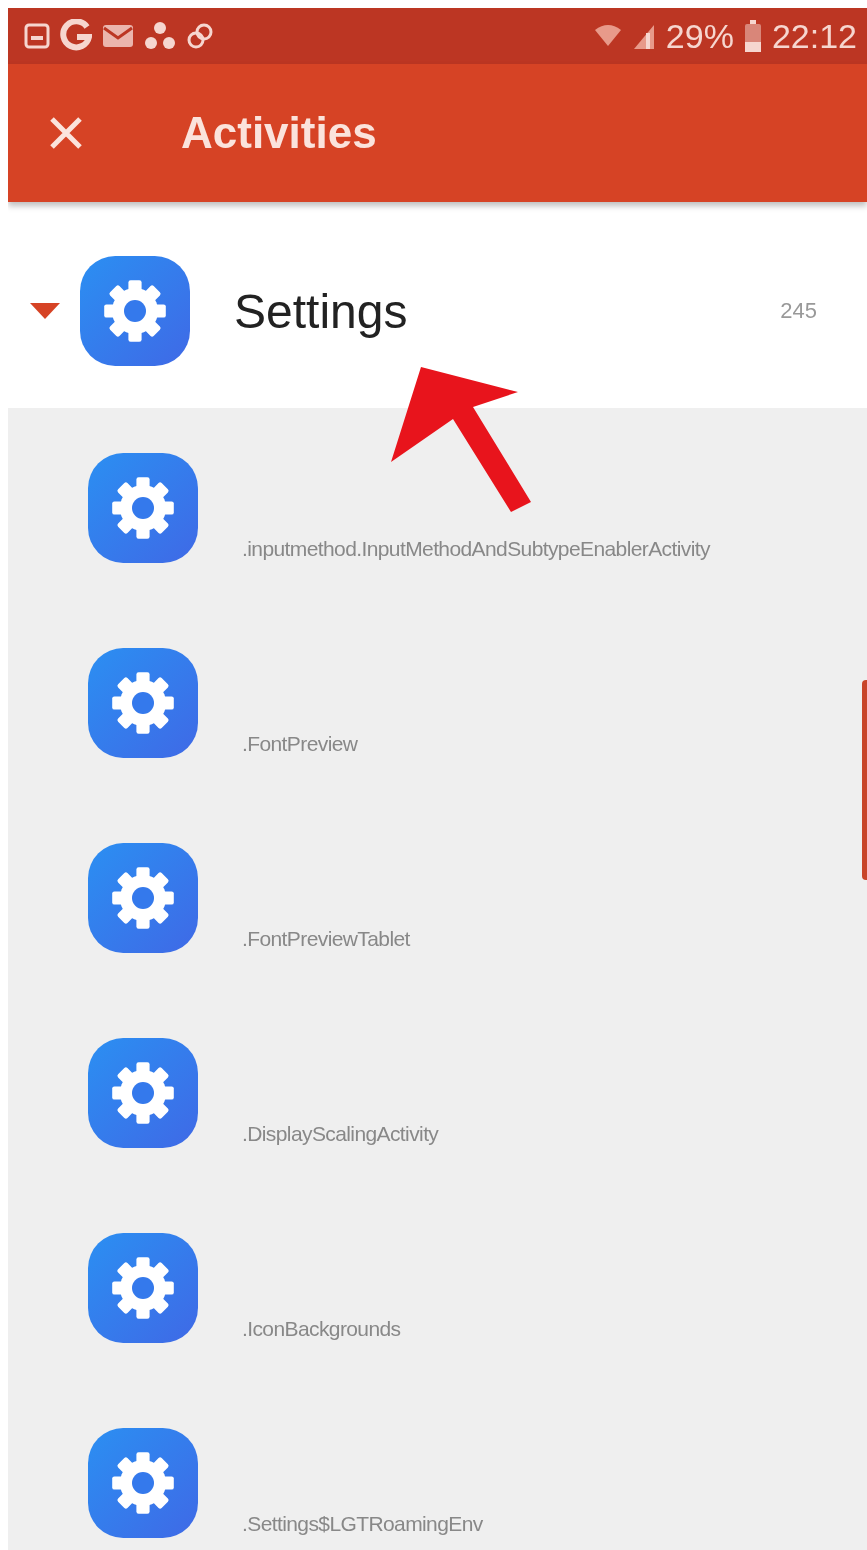  I want to click on battery-icon, so click(752, 36).